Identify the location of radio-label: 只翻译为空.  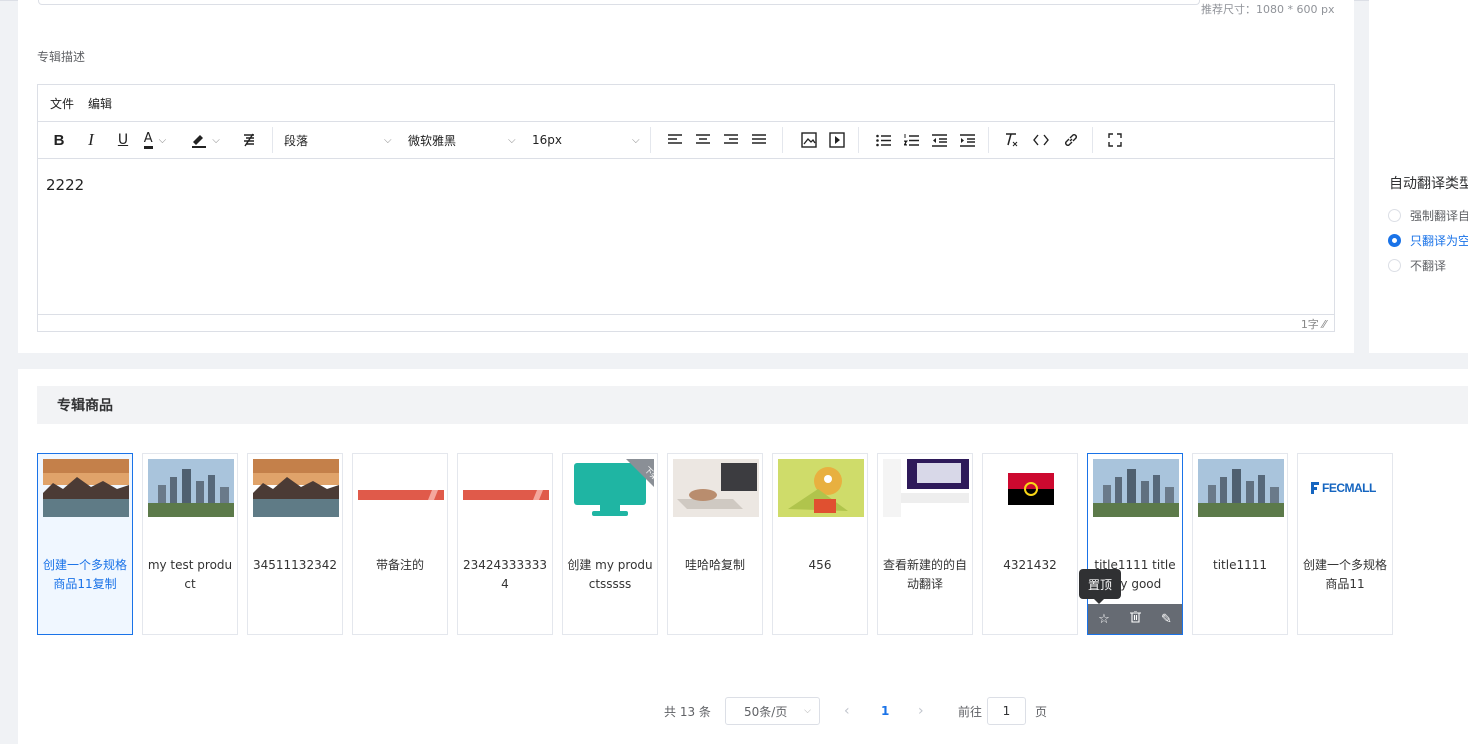
(1439, 241).